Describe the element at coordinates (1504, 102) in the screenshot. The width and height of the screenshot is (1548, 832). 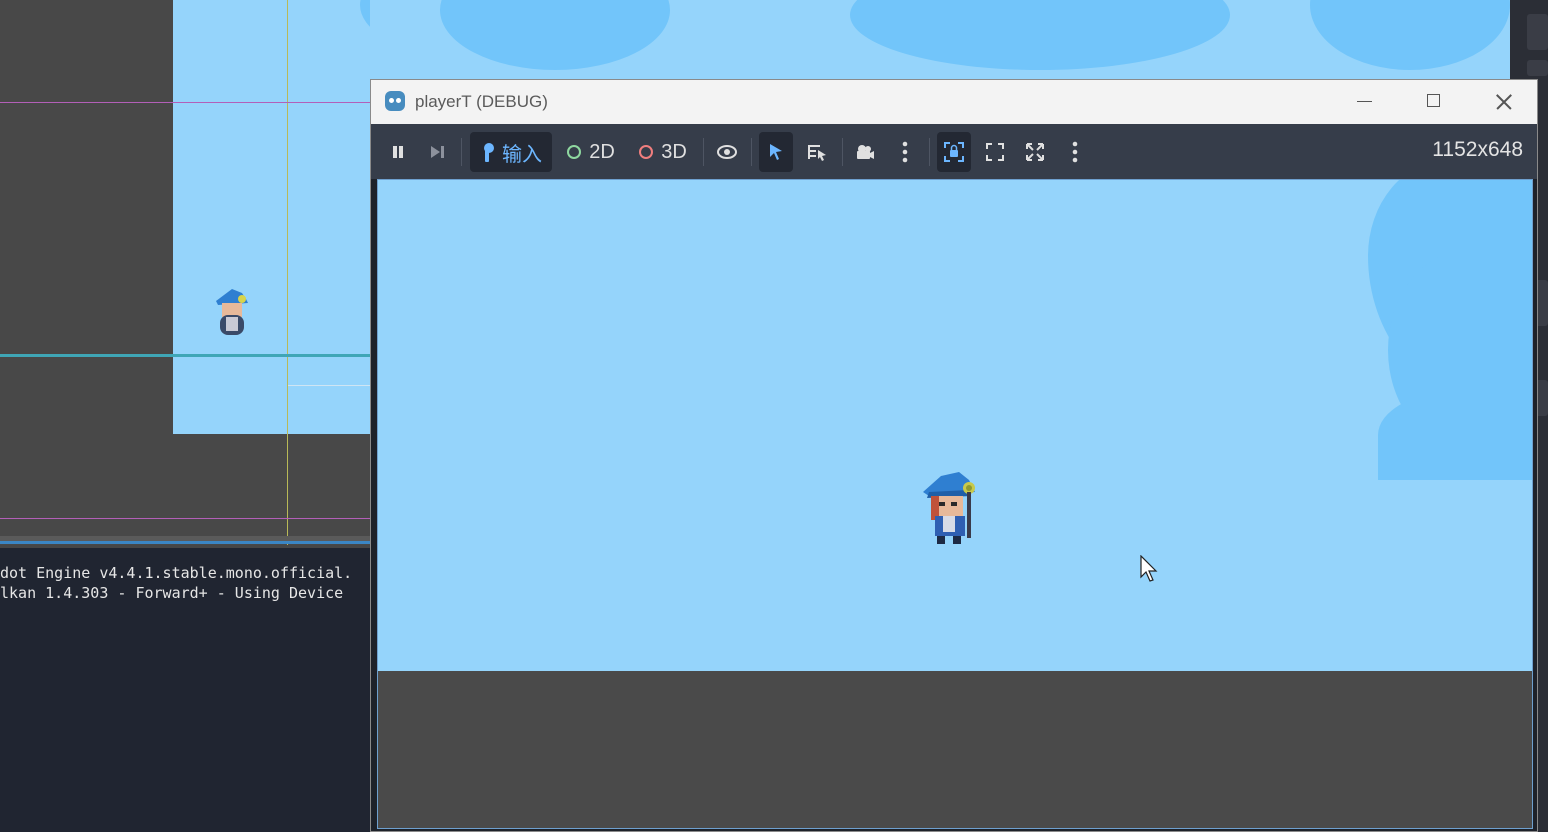
I see `close-button` at that location.